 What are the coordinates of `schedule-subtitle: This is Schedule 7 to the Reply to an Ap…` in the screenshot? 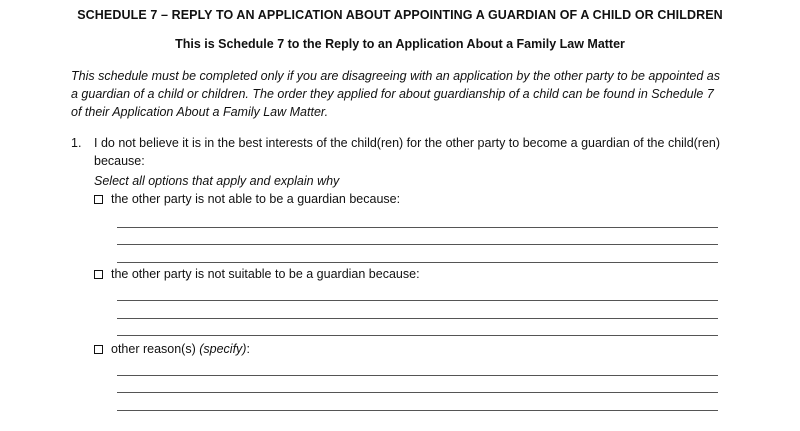 It's located at (400, 44).